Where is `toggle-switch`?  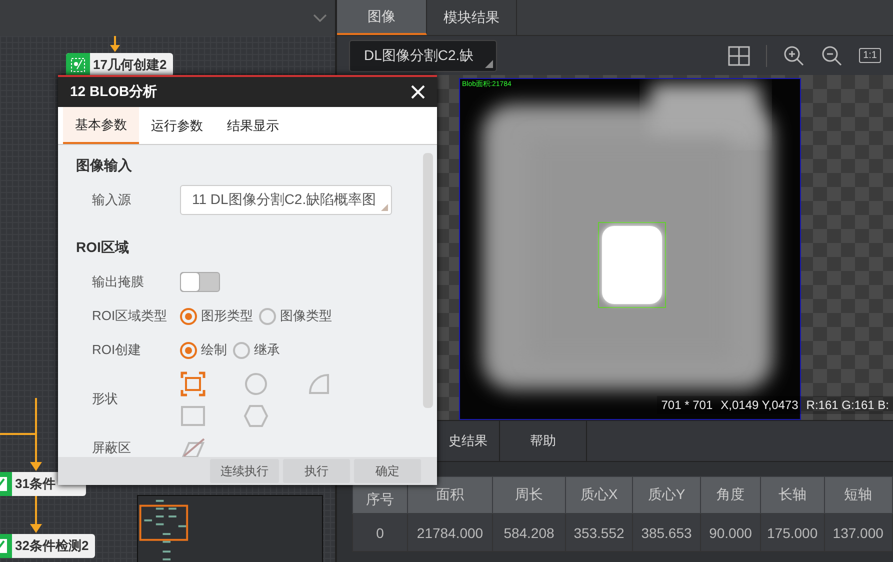 toggle-switch is located at coordinates (200, 282).